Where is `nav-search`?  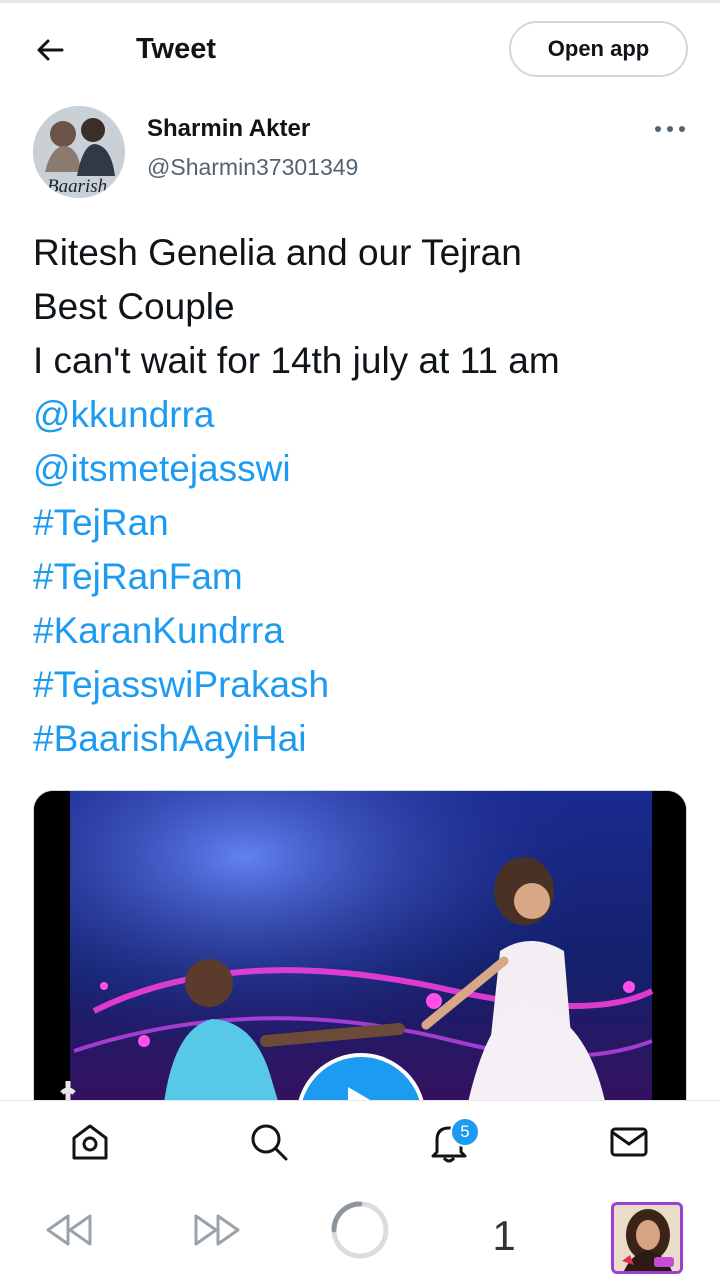
nav-search is located at coordinates (269, 1142).